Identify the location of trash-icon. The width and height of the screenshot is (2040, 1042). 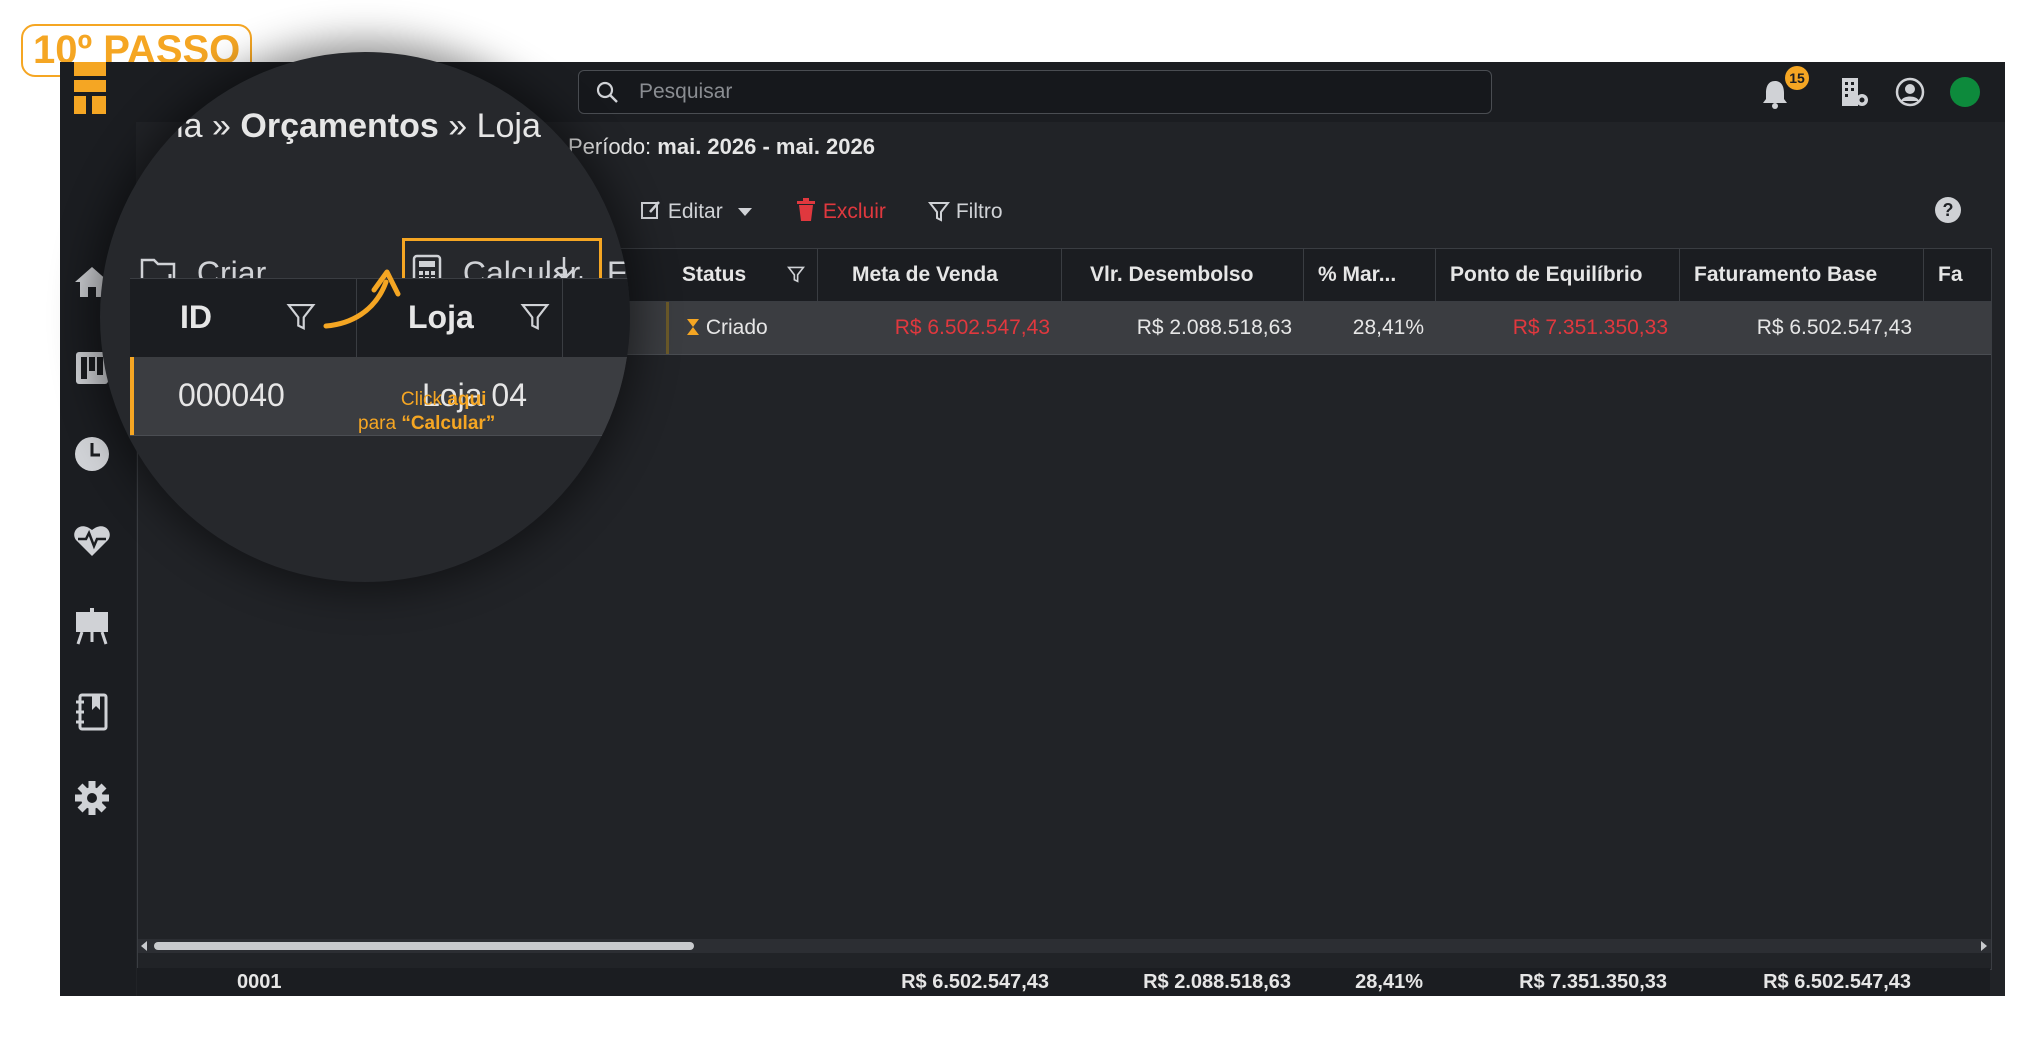
(806, 209).